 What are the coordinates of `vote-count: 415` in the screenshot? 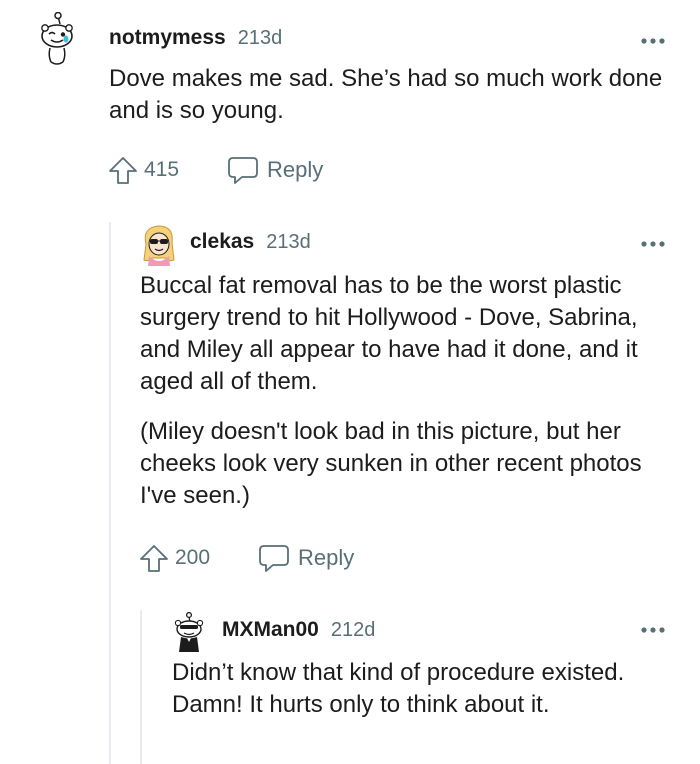 It's located at (162, 169).